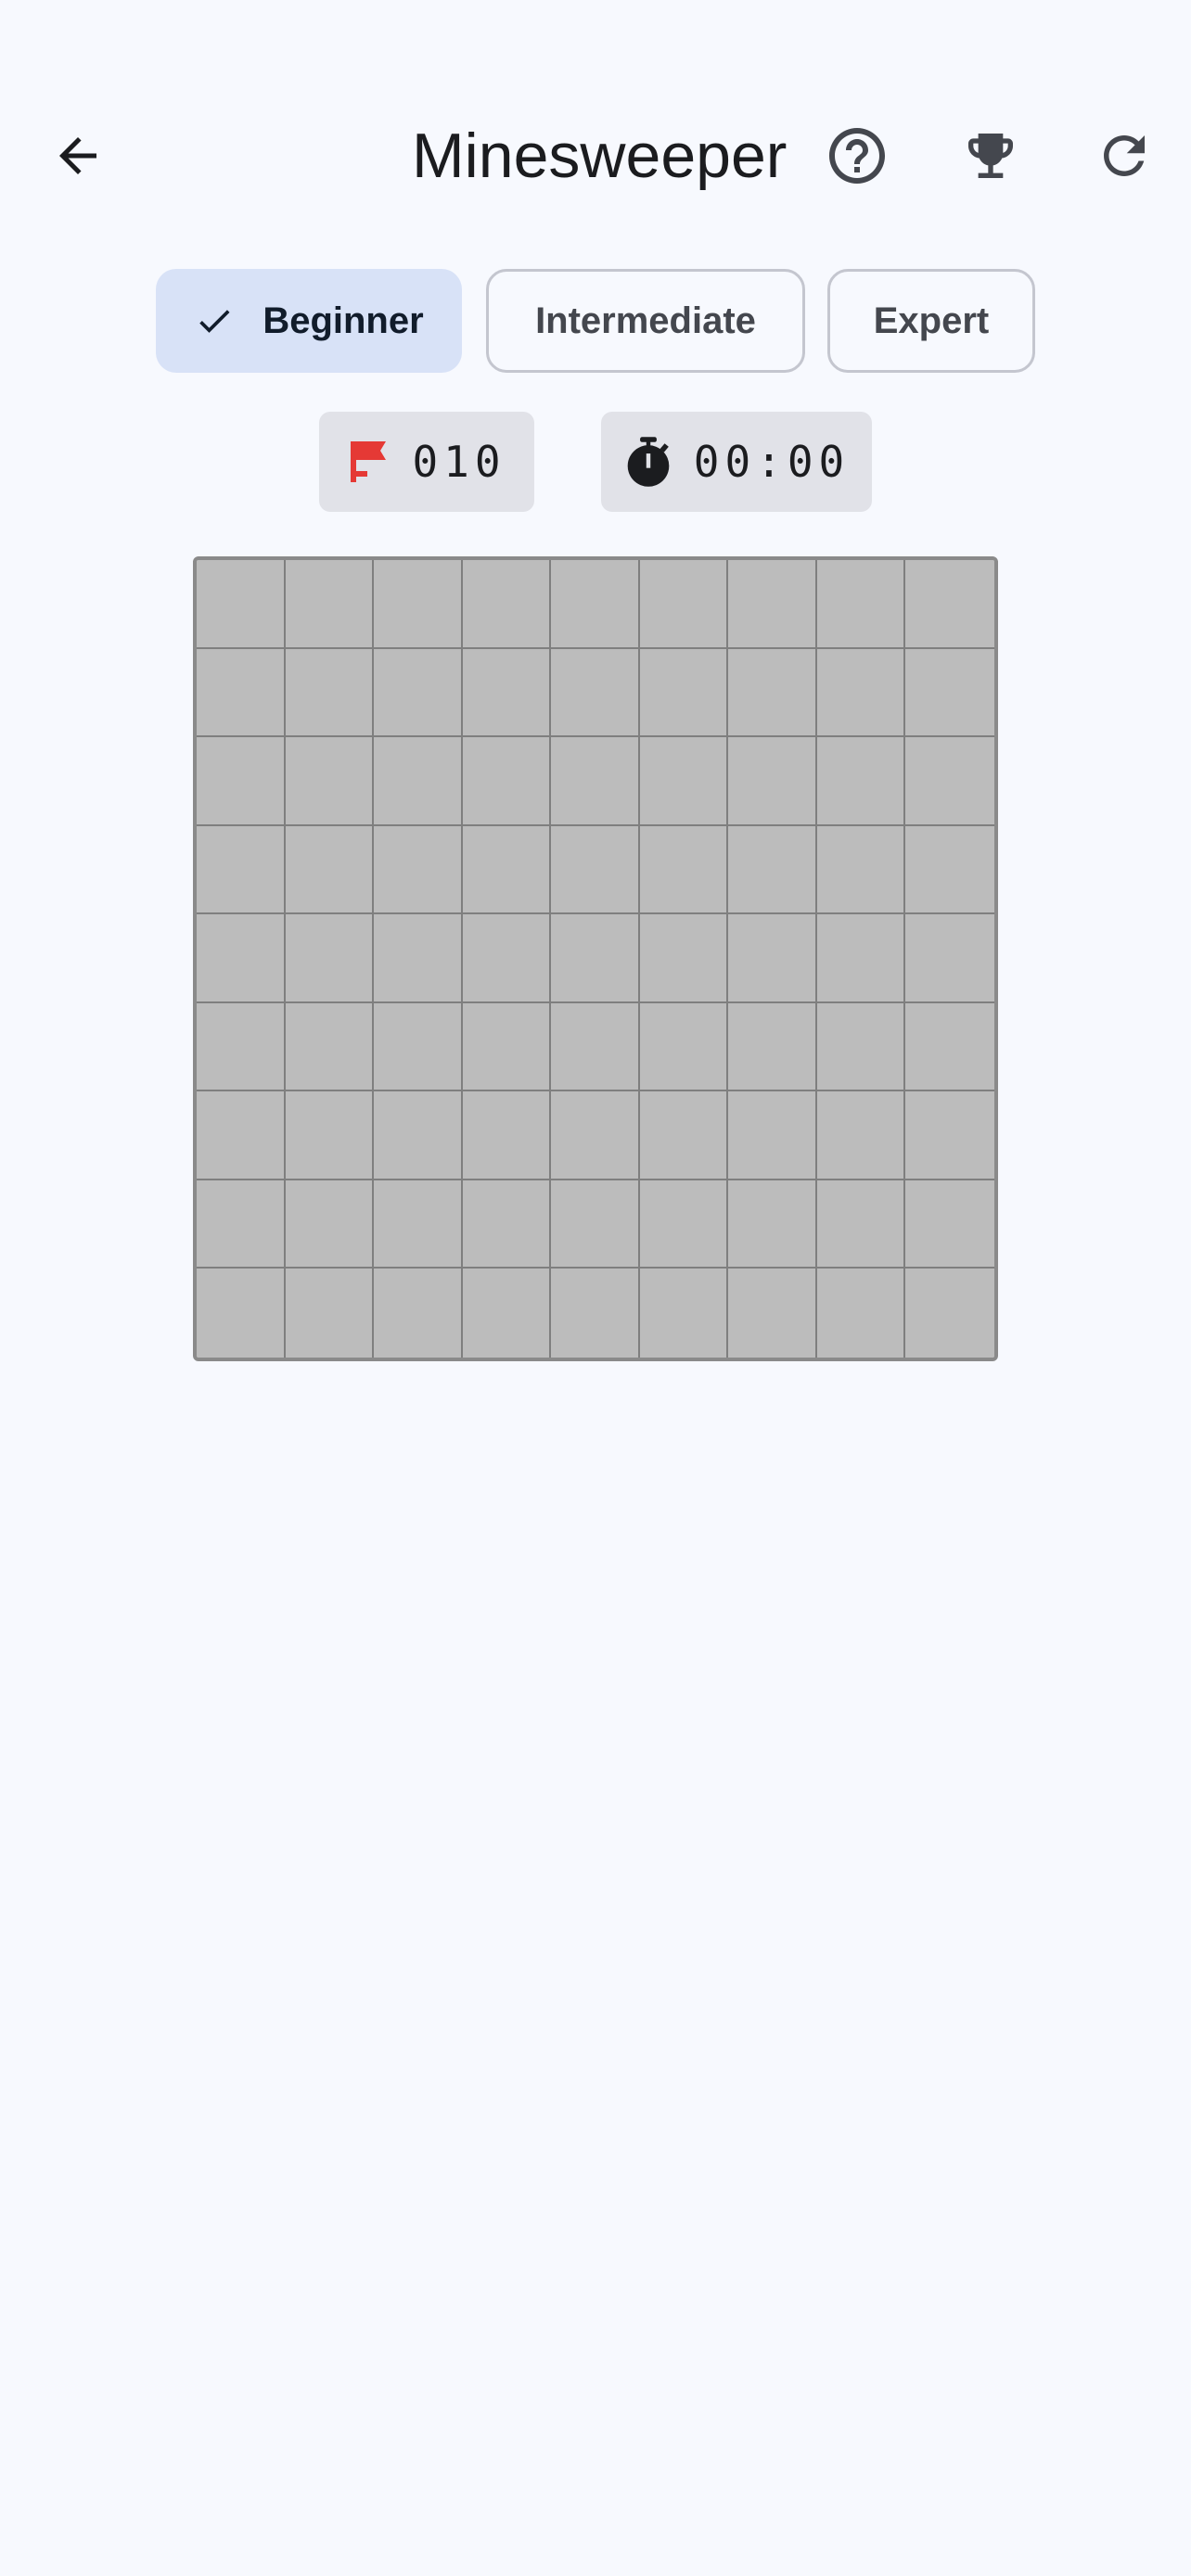 The height and width of the screenshot is (2576, 1191). I want to click on difficulty-label: Expert, so click(931, 321).